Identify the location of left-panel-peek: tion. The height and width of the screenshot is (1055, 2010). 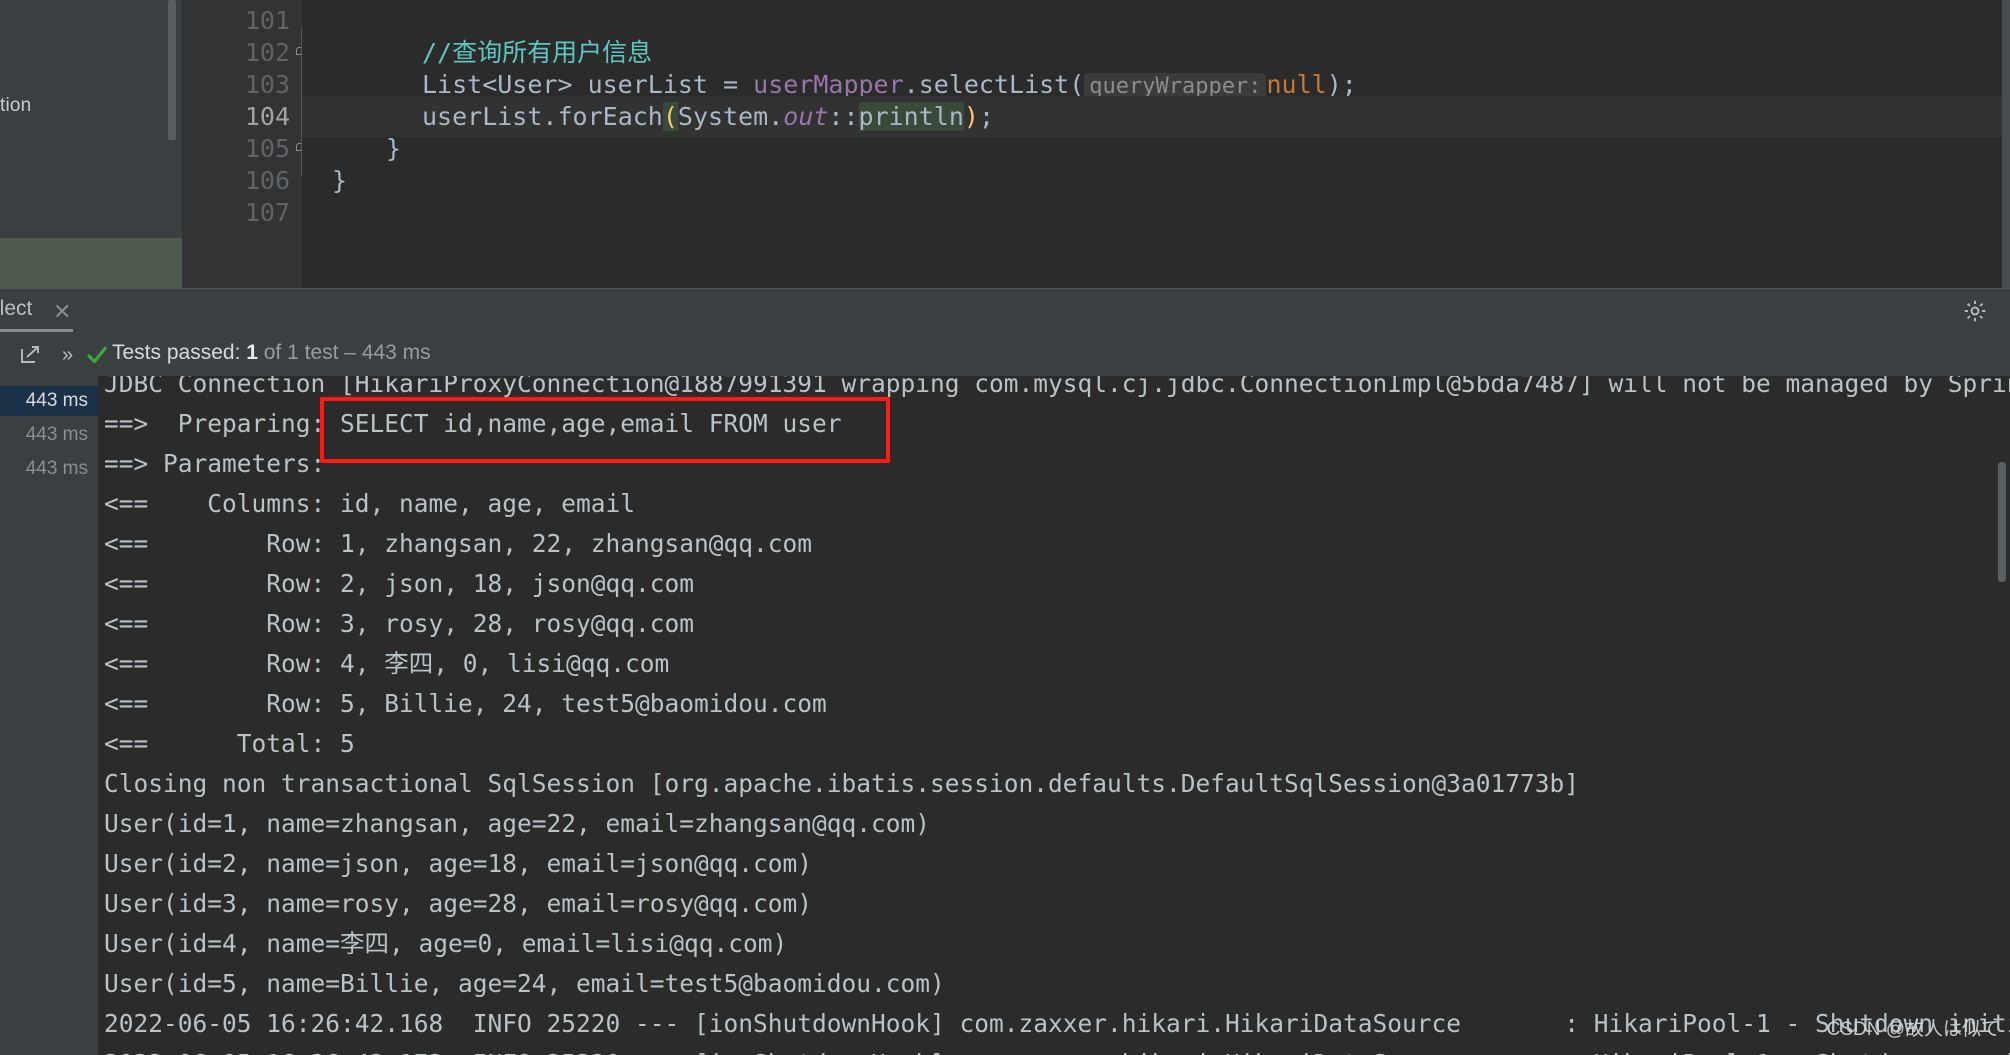
(91, 144).